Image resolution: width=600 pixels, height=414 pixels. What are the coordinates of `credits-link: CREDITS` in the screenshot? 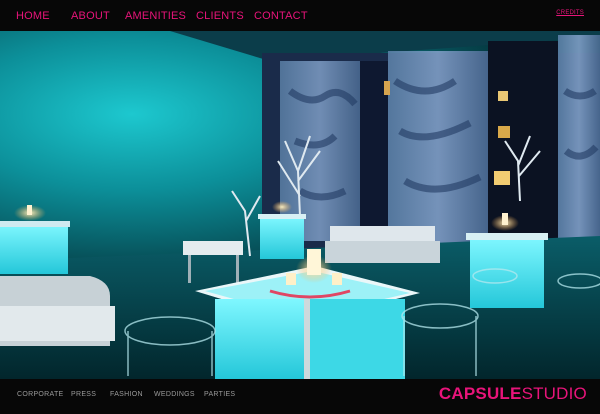 It's located at (570, 13).